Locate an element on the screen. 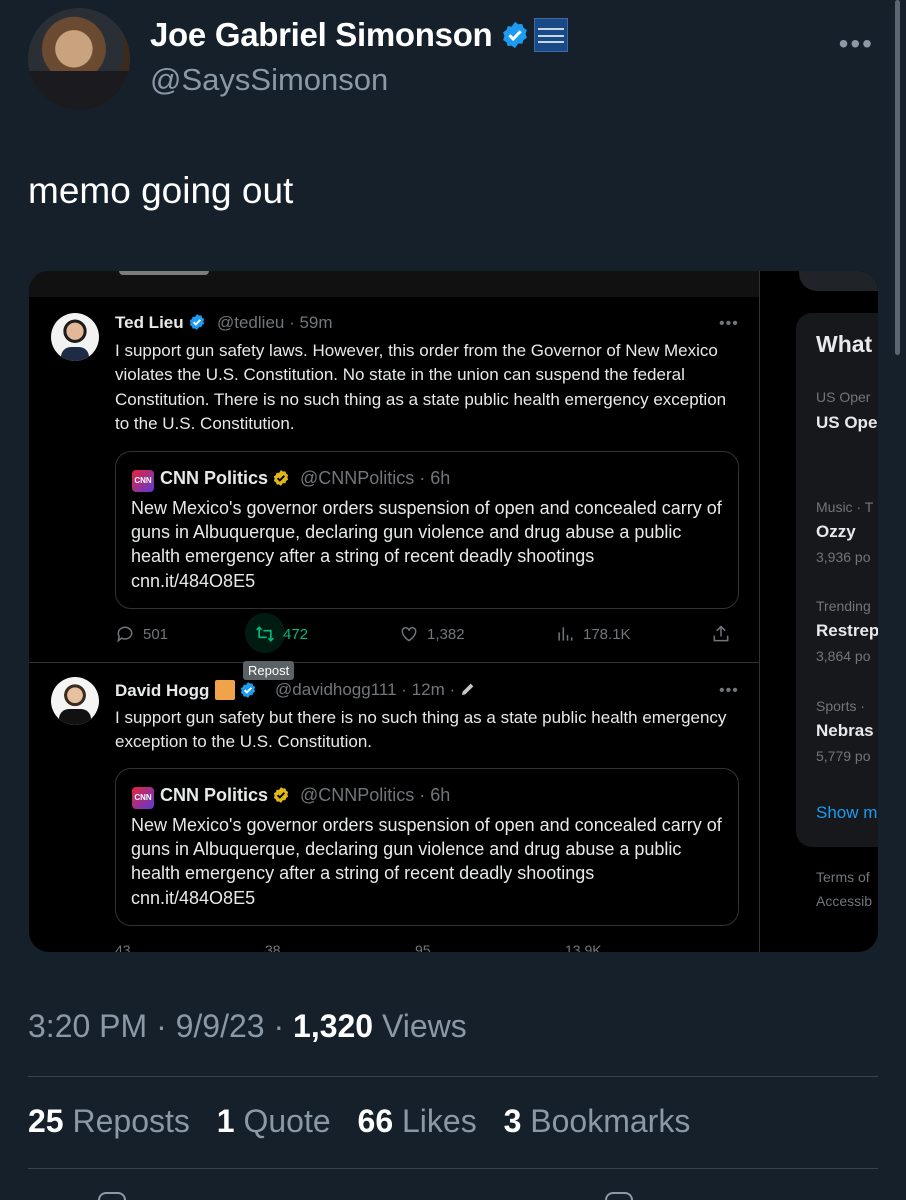 Image resolution: width=906 pixels, height=1200 pixels. reply-action: 501 is located at coordinates (141, 634).